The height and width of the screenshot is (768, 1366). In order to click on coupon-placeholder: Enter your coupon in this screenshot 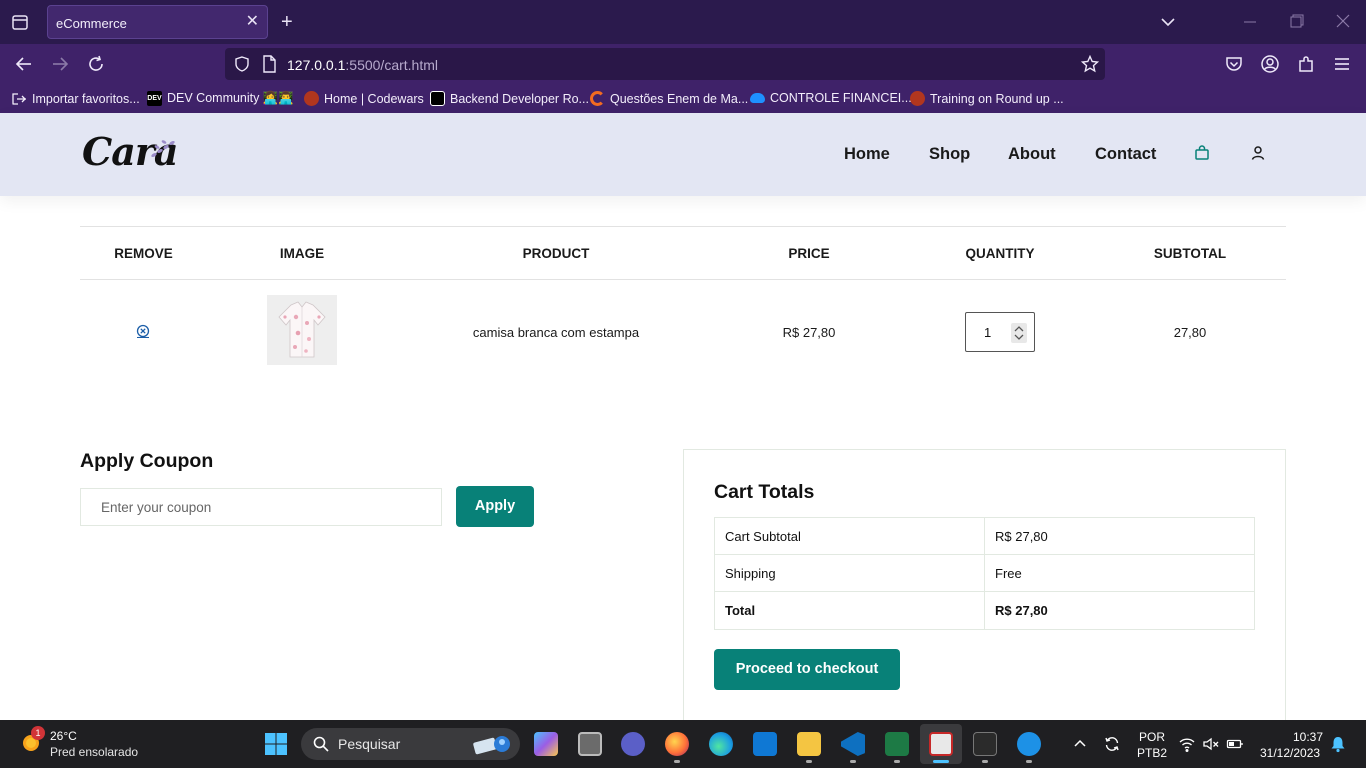, I will do `click(156, 507)`.